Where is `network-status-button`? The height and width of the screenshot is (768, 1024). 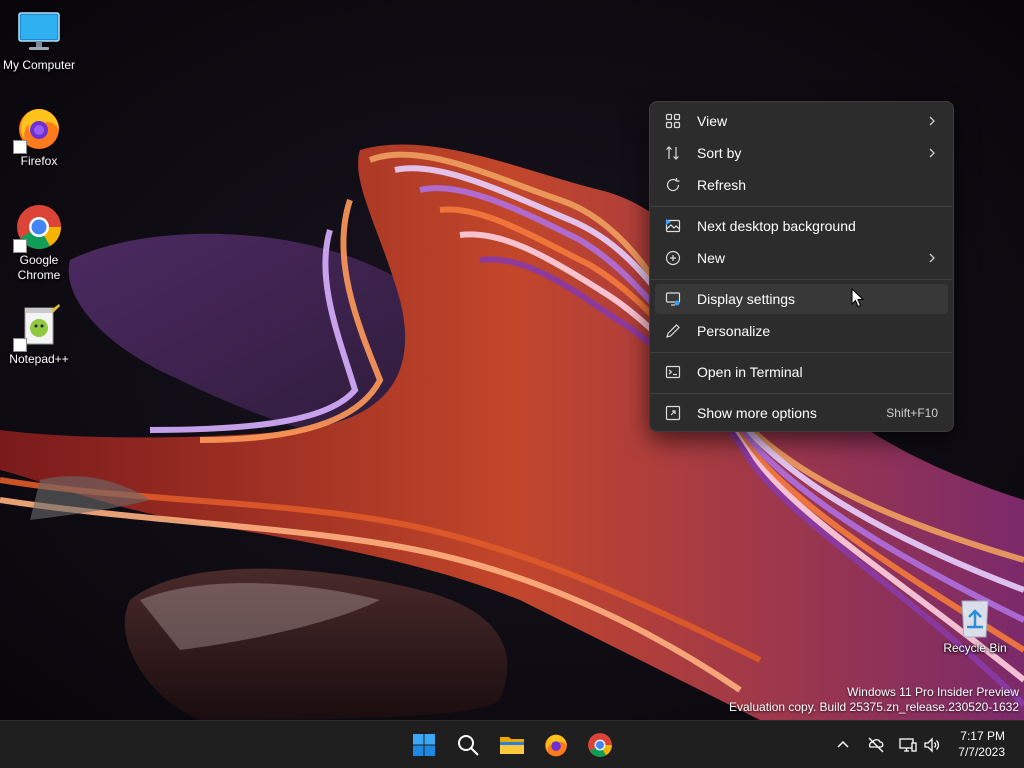
network-status-button is located at coordinates (876, 745).